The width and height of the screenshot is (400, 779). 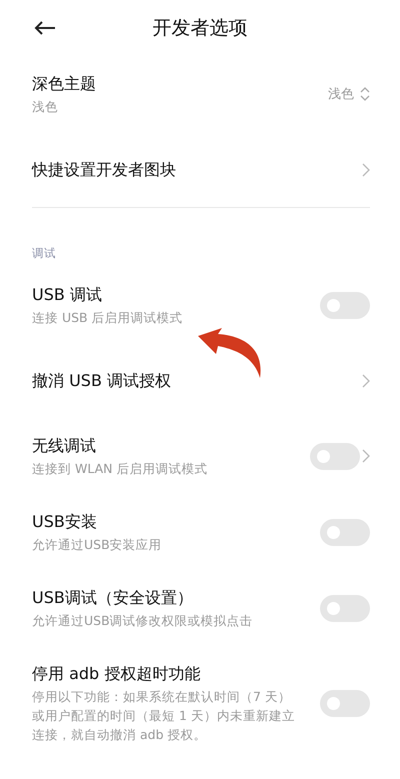 I want to click on settings-row: USB调试（安全设置） 允许通过USB调试修改权限或模拟点击, so click(x=200, y=608).